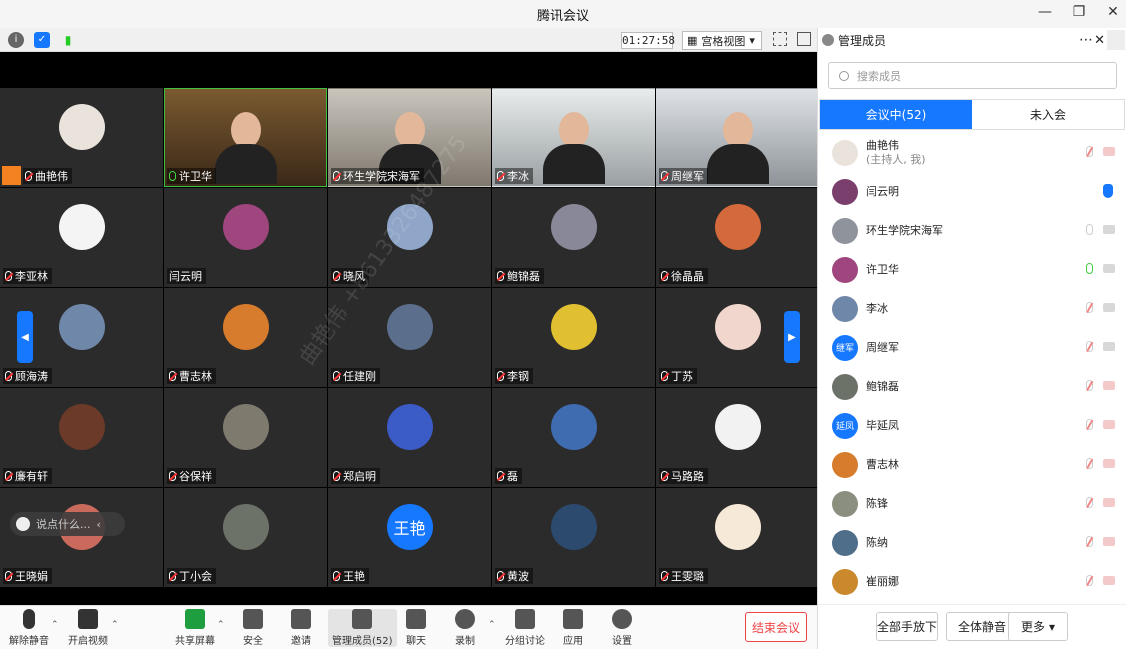 The height and width of the screenshot is (649, 1126). Describe the element at coordinates (68, 40) in the screenshot. I see `signal-icon: ▮` at that location.